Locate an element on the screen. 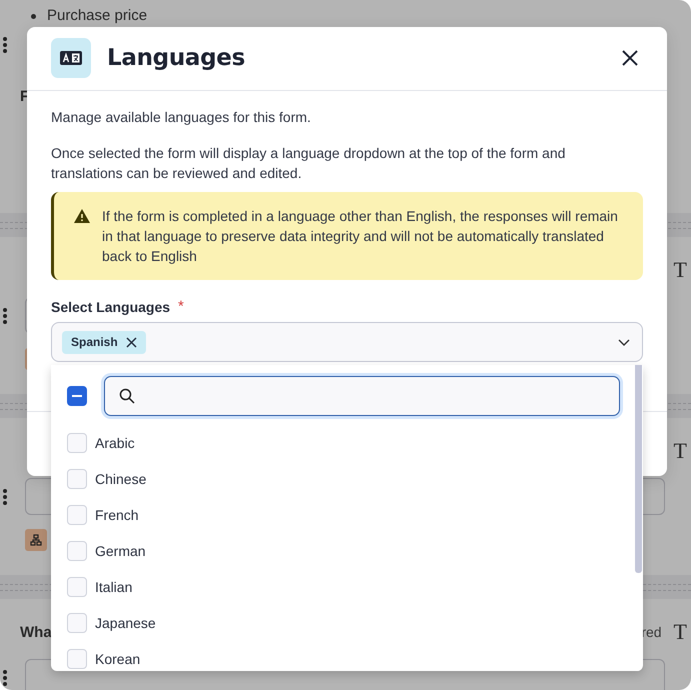 Image resolution: width=691 pixels, height=690 pixels. chevron-down-icon is located at coordinates (624, 342).